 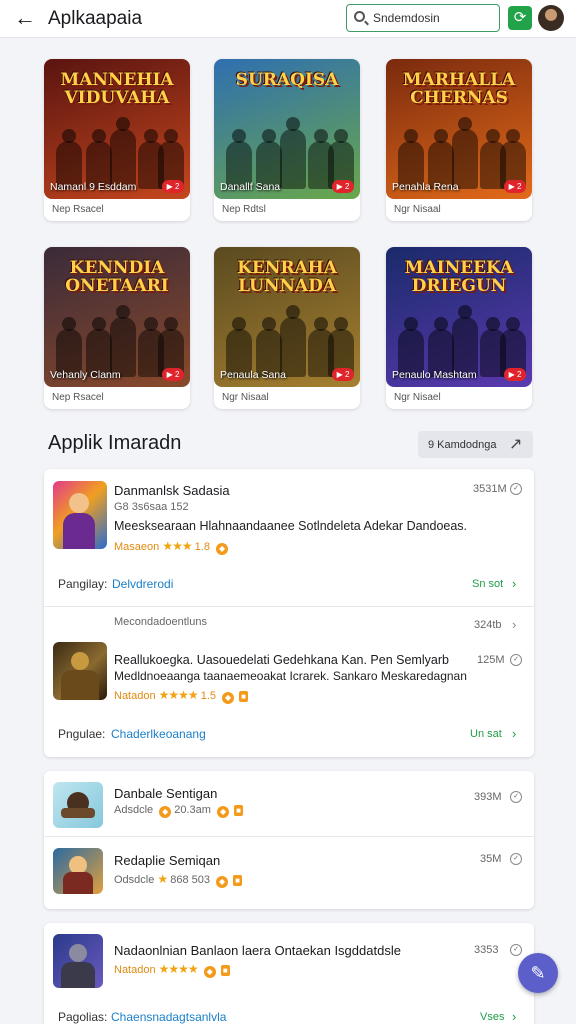 What do you see at coordinates (288, 19) in the screenshot?
I see `top-bar: ← Aplkaapaia ⟳` at bounding box center [288, 19].